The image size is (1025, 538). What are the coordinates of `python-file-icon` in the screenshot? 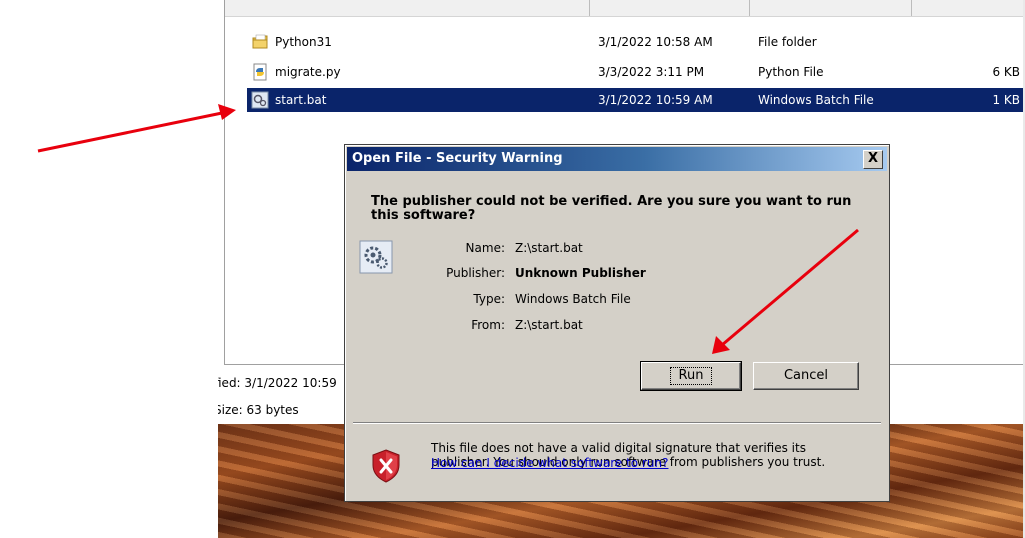 It's located at (260, 72).